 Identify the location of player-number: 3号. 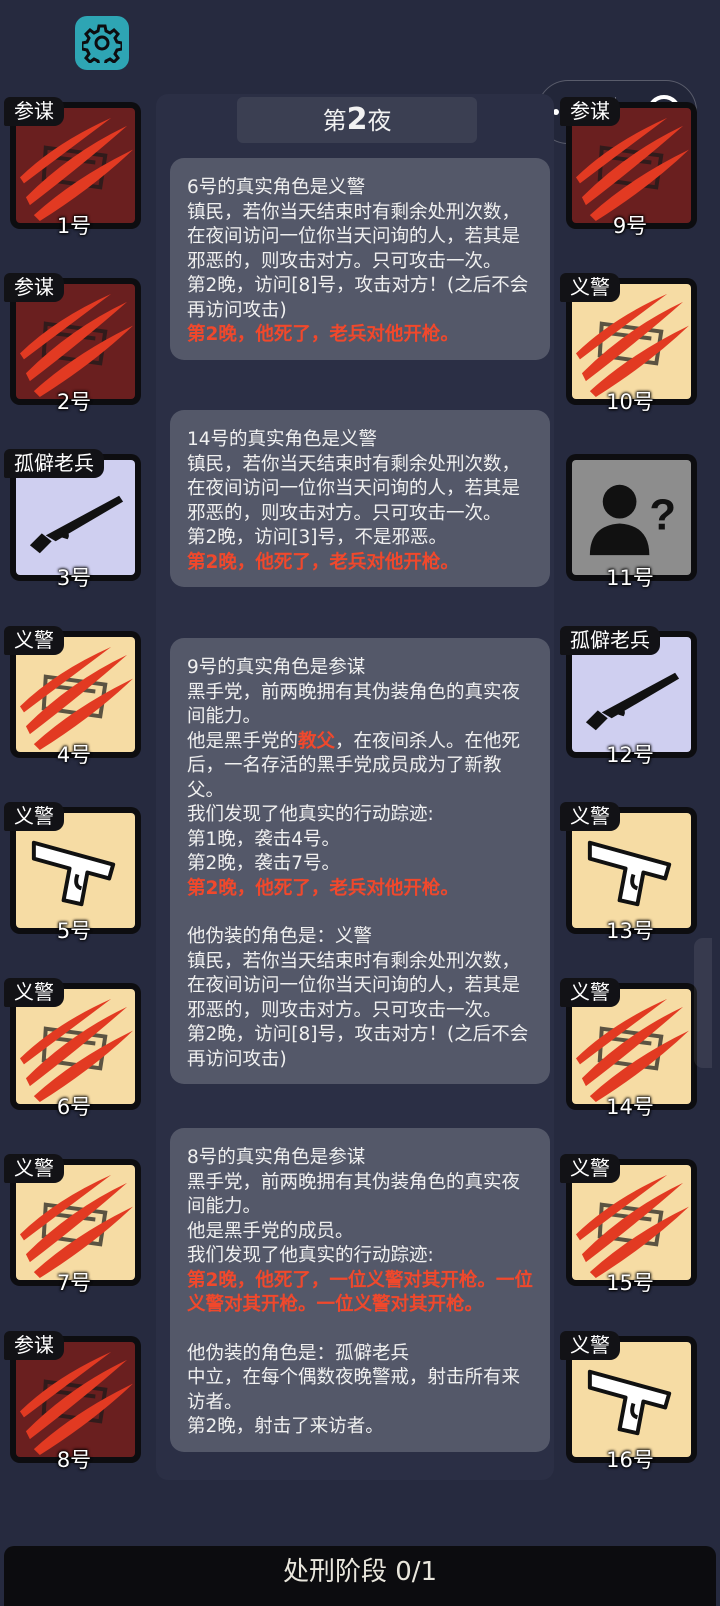
(74, 578).